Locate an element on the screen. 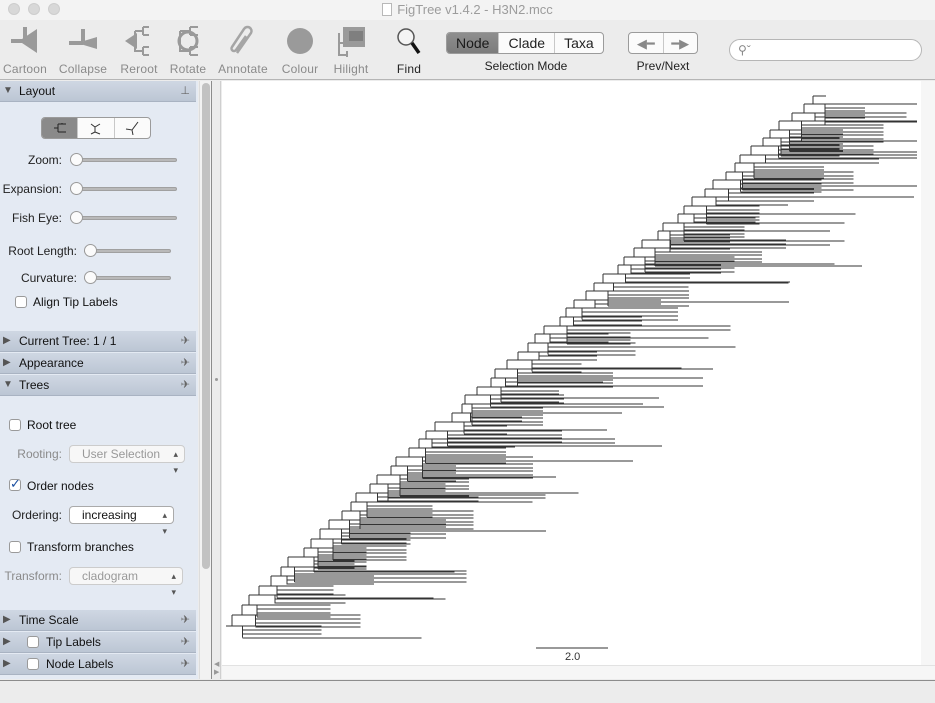  cartoon-label: Cartoon is located at coordinates (25, 69).